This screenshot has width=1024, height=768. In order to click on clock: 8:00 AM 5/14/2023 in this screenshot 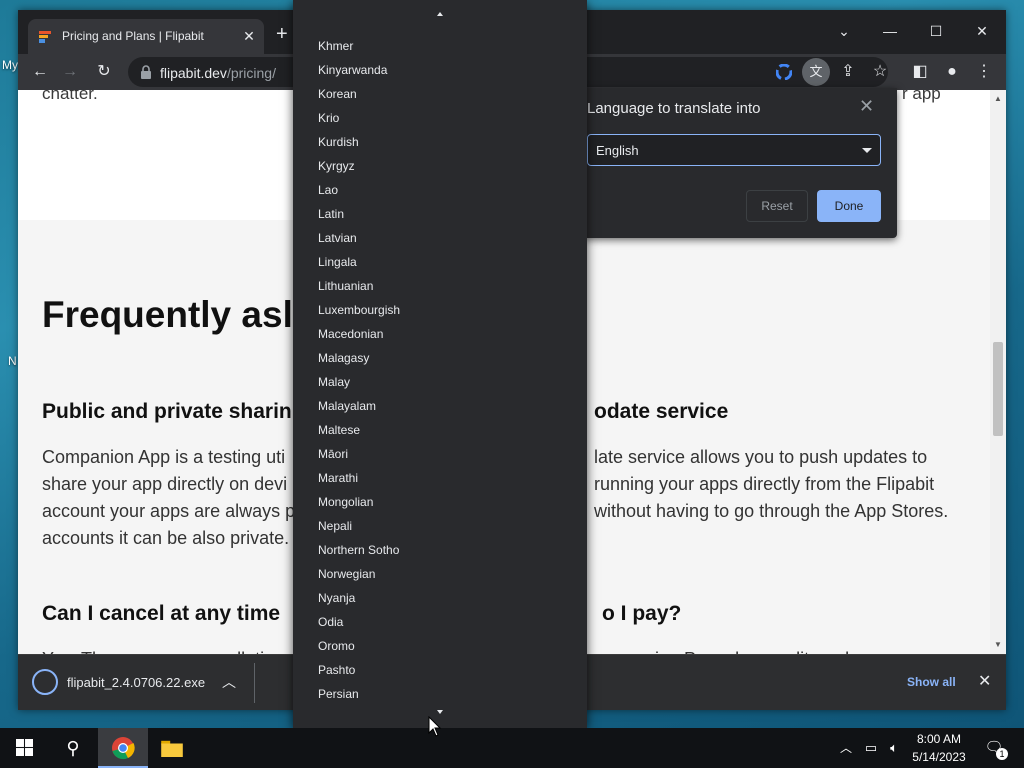, I will do `click(939, 748)`.